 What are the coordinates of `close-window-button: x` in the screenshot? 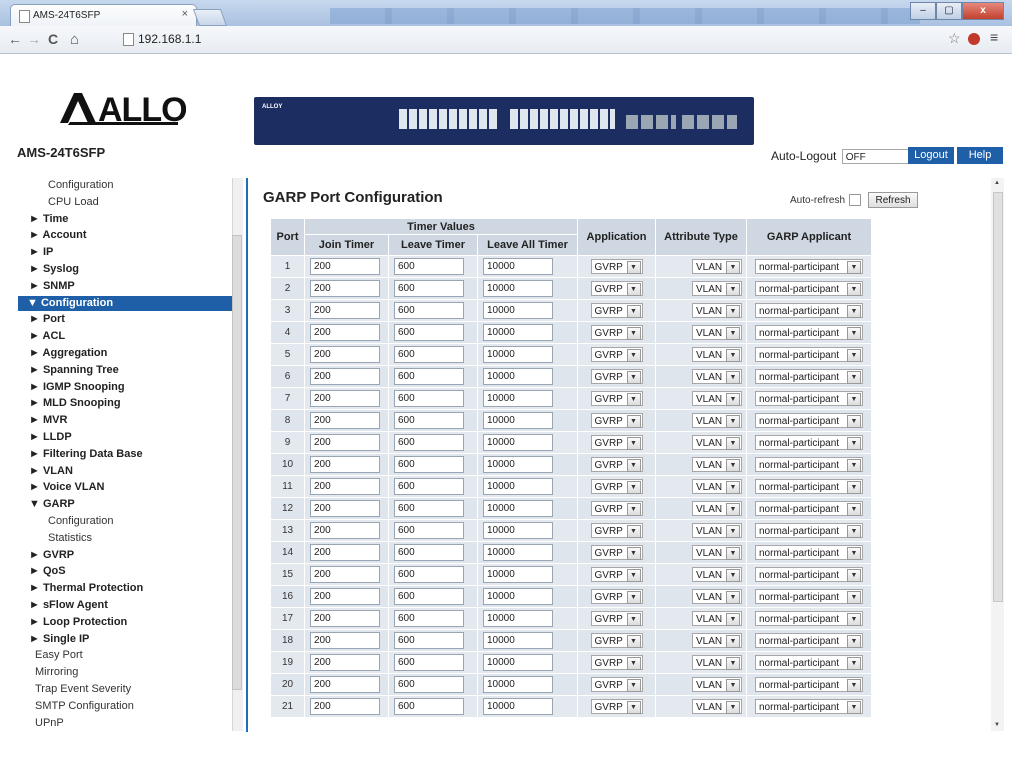 It's located at (983, 11).